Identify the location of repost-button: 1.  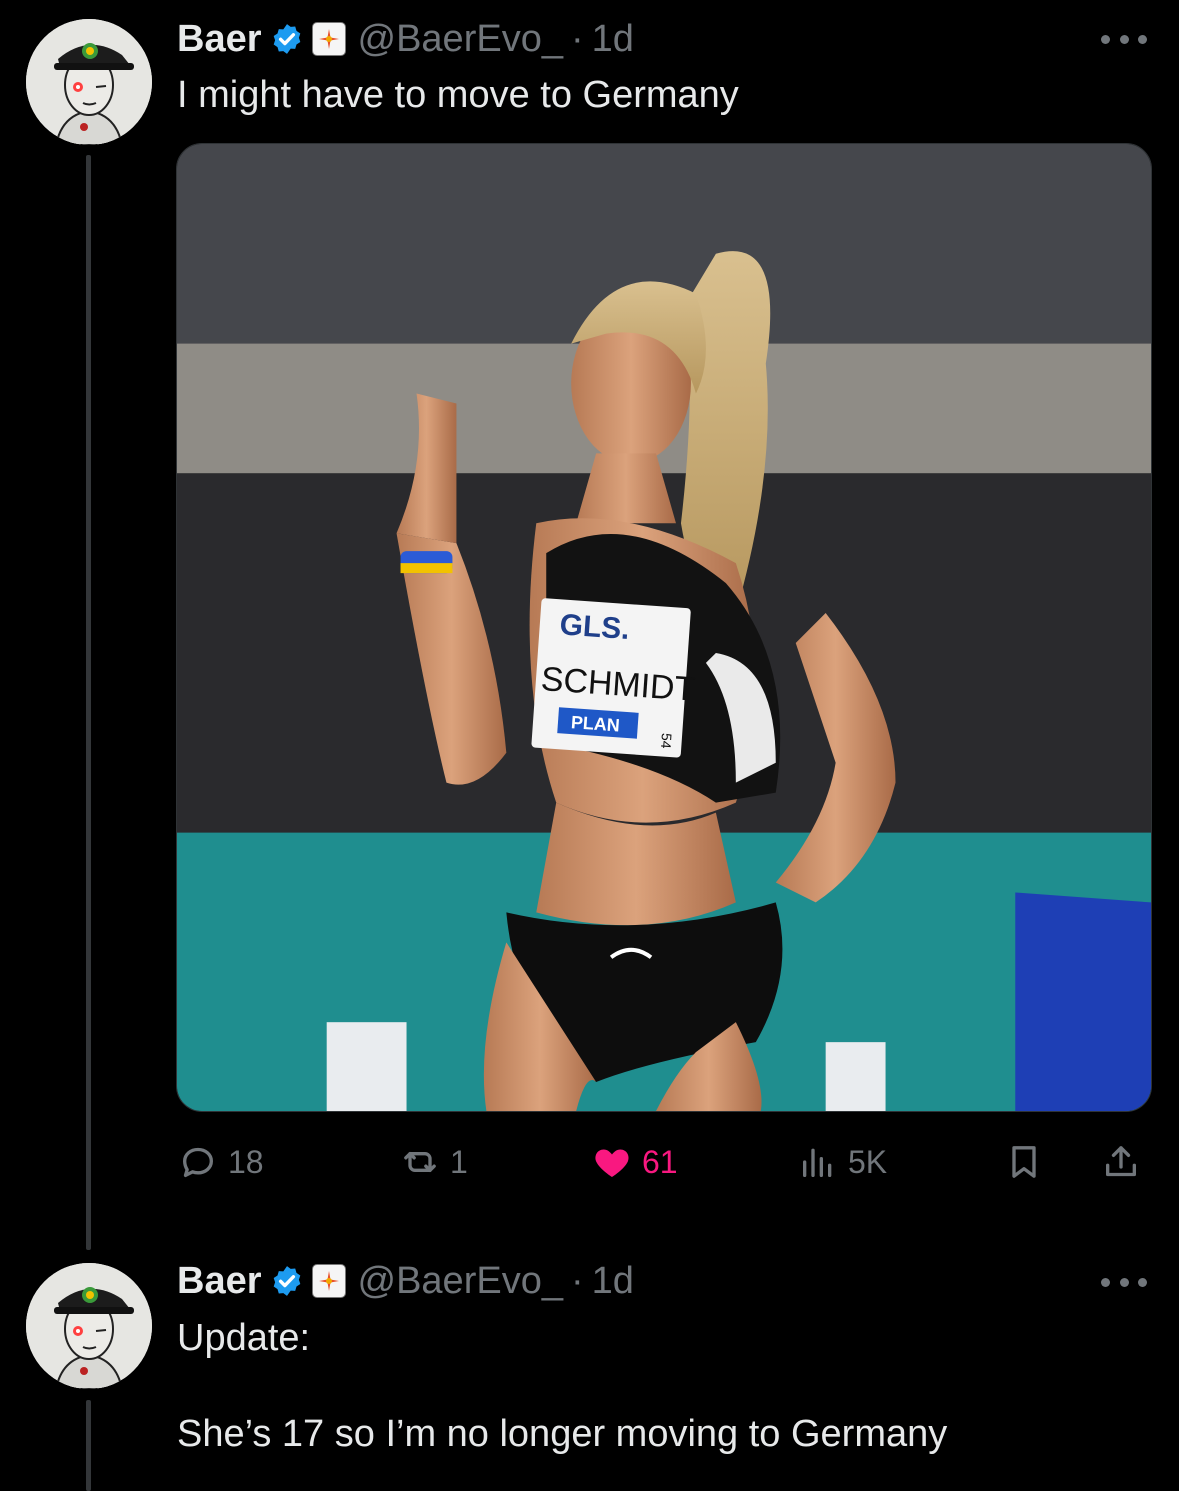
(434, 1162).